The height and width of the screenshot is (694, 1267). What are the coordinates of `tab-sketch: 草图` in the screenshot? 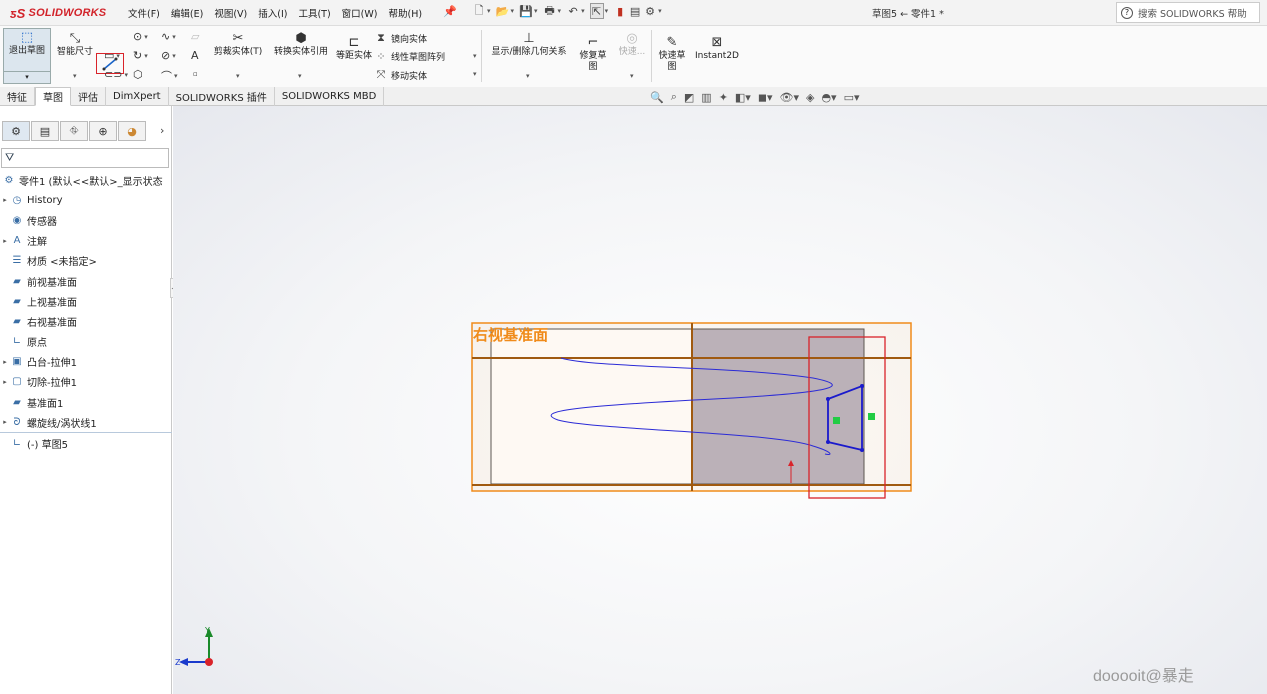 It's located at (53, 96).